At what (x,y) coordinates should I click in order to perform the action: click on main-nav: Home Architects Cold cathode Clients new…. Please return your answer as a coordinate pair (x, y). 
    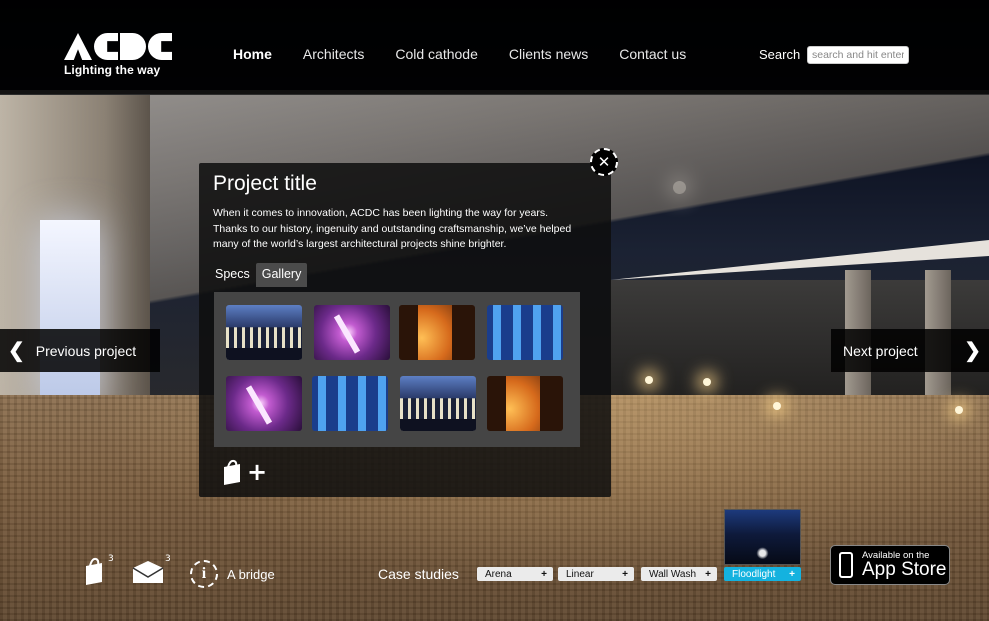
    Looking at the image, I should click on (475, 54).